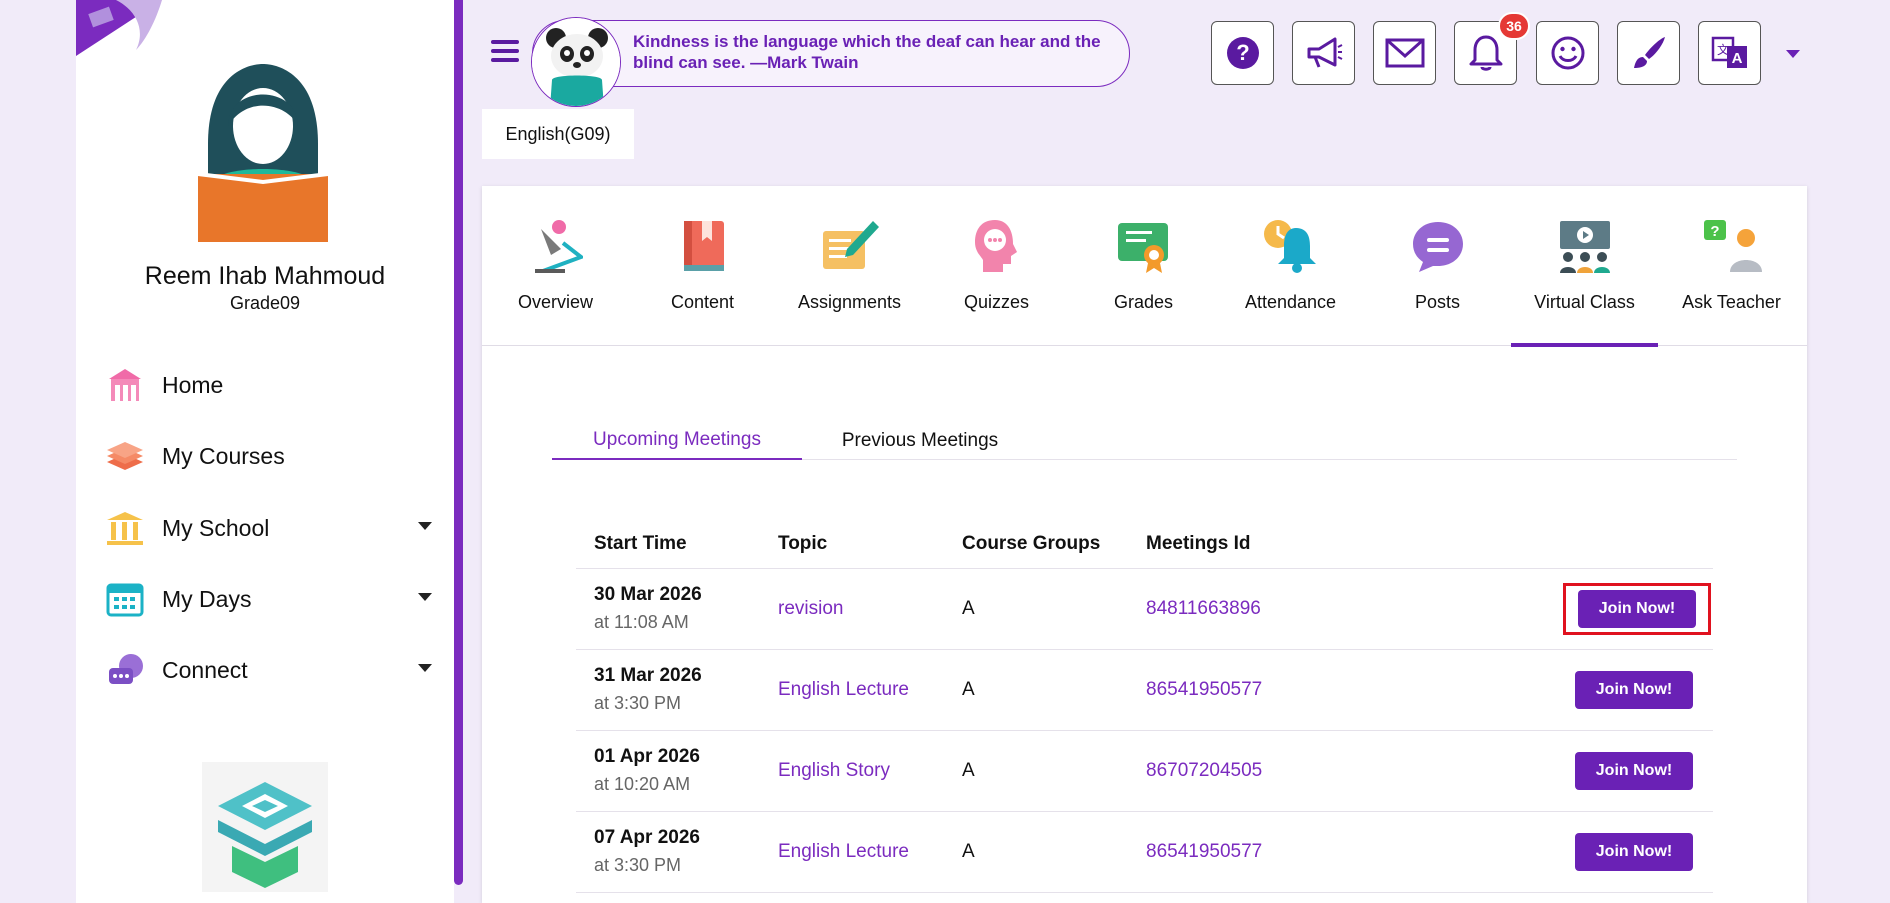 This screenshot has width=1890, height=903. What do you see at coordinates (702, 302) in the screenshot?
I see `tab-label: Content` at bounding box center [702, 302].